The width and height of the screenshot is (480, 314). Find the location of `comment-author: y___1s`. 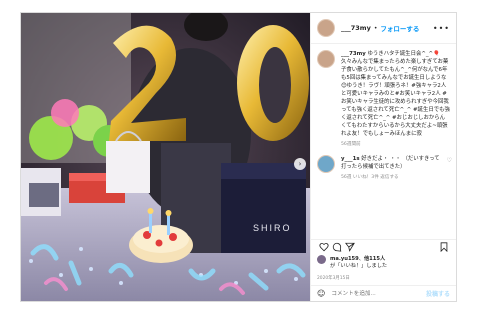

comment-author: y___1s is located at coordinates (350, 159).